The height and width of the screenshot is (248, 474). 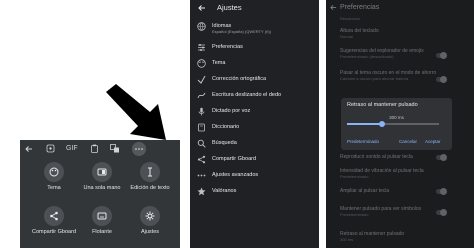 What do you see at coordinates (224, 191) in the screenshot?
I see `settings-item-label: Valóranos` at bounding box center [224, 191].